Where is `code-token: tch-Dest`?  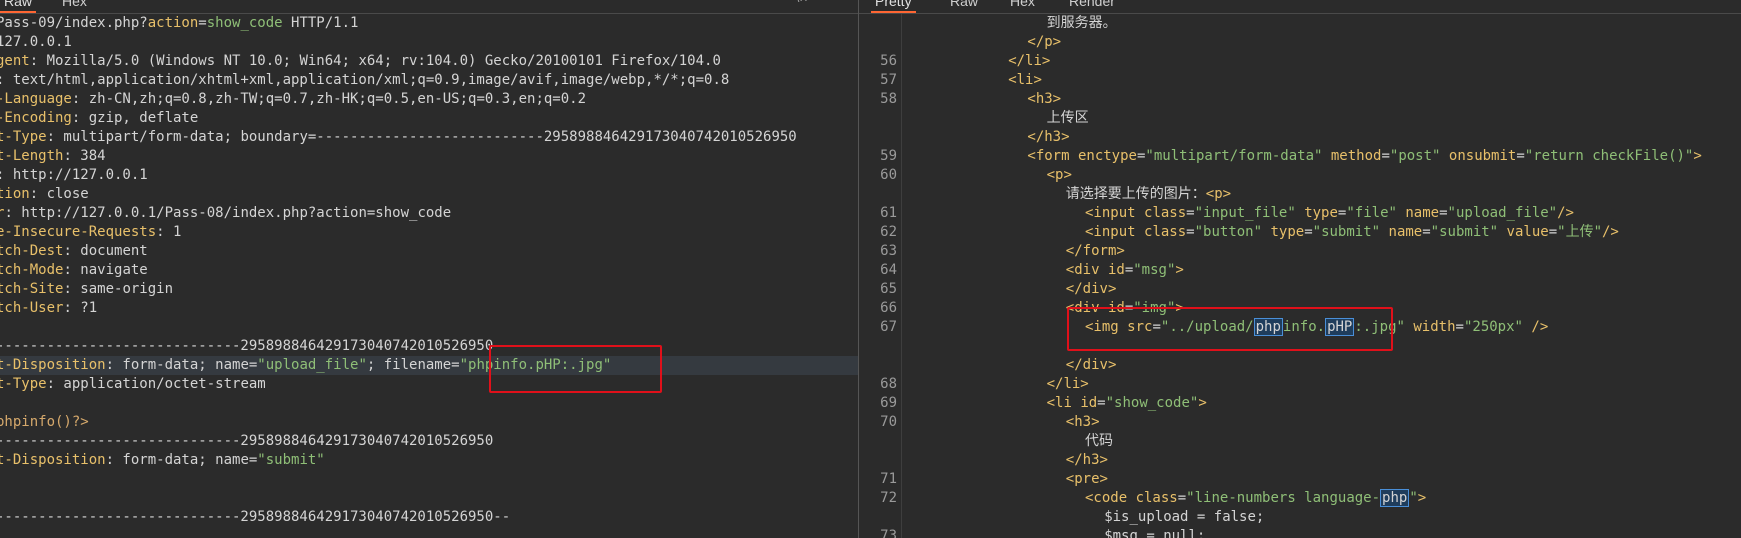
code-token: tch-Dest is located at coordinates (32, 251).